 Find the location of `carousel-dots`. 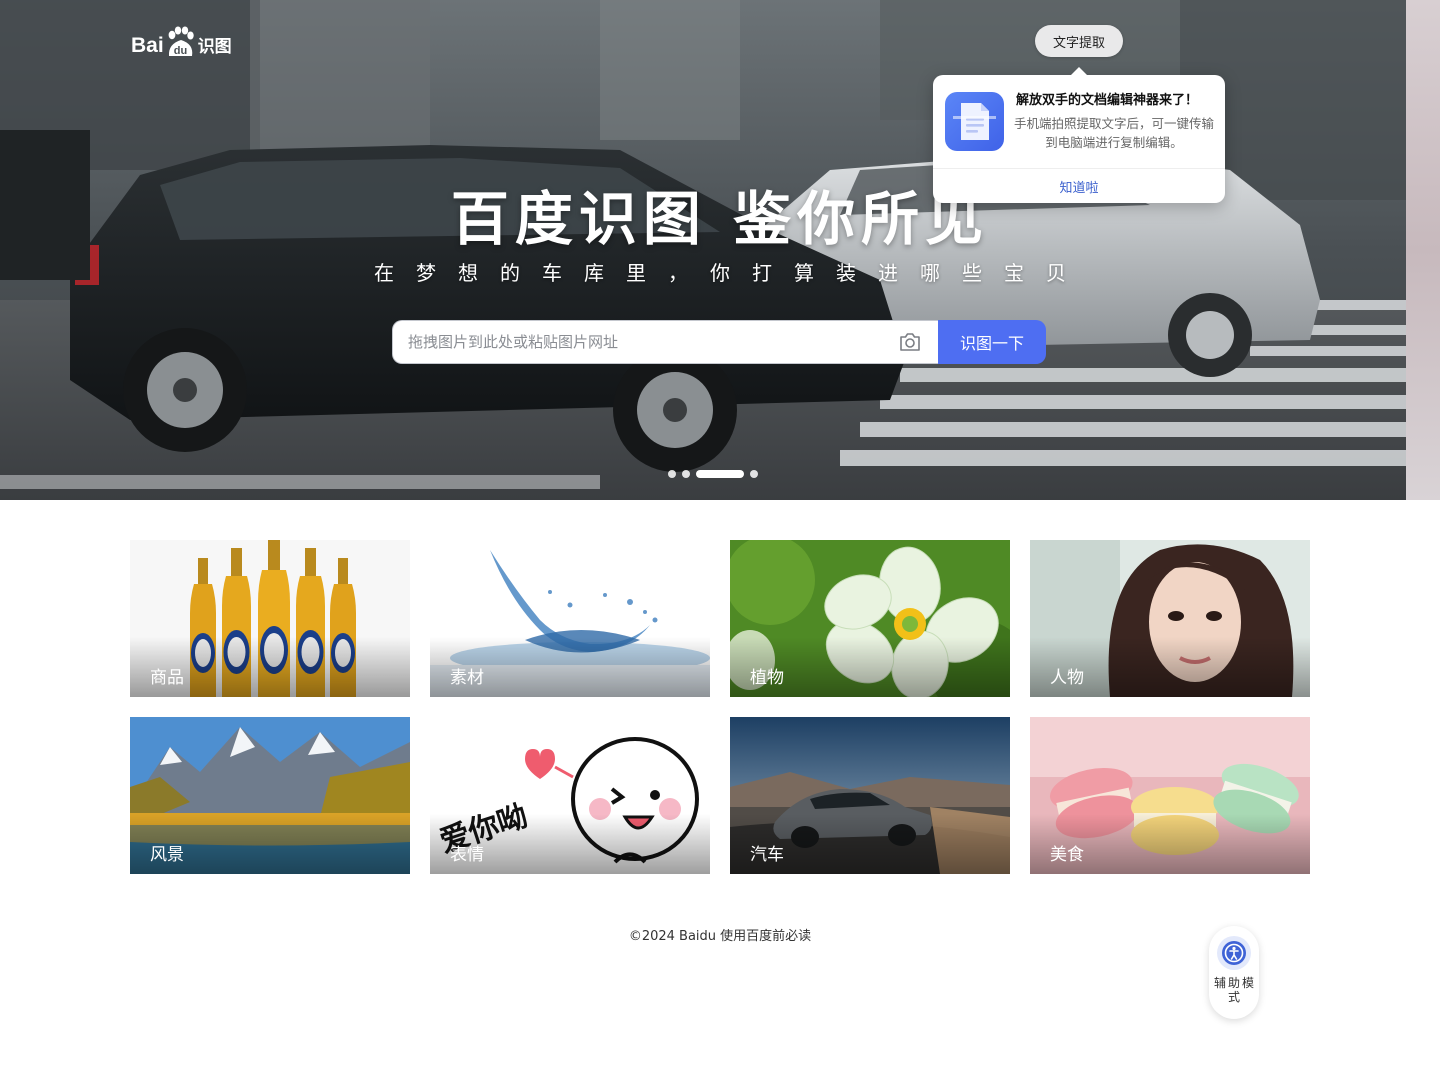

carousel-dots is located at coordinates (713, 474).